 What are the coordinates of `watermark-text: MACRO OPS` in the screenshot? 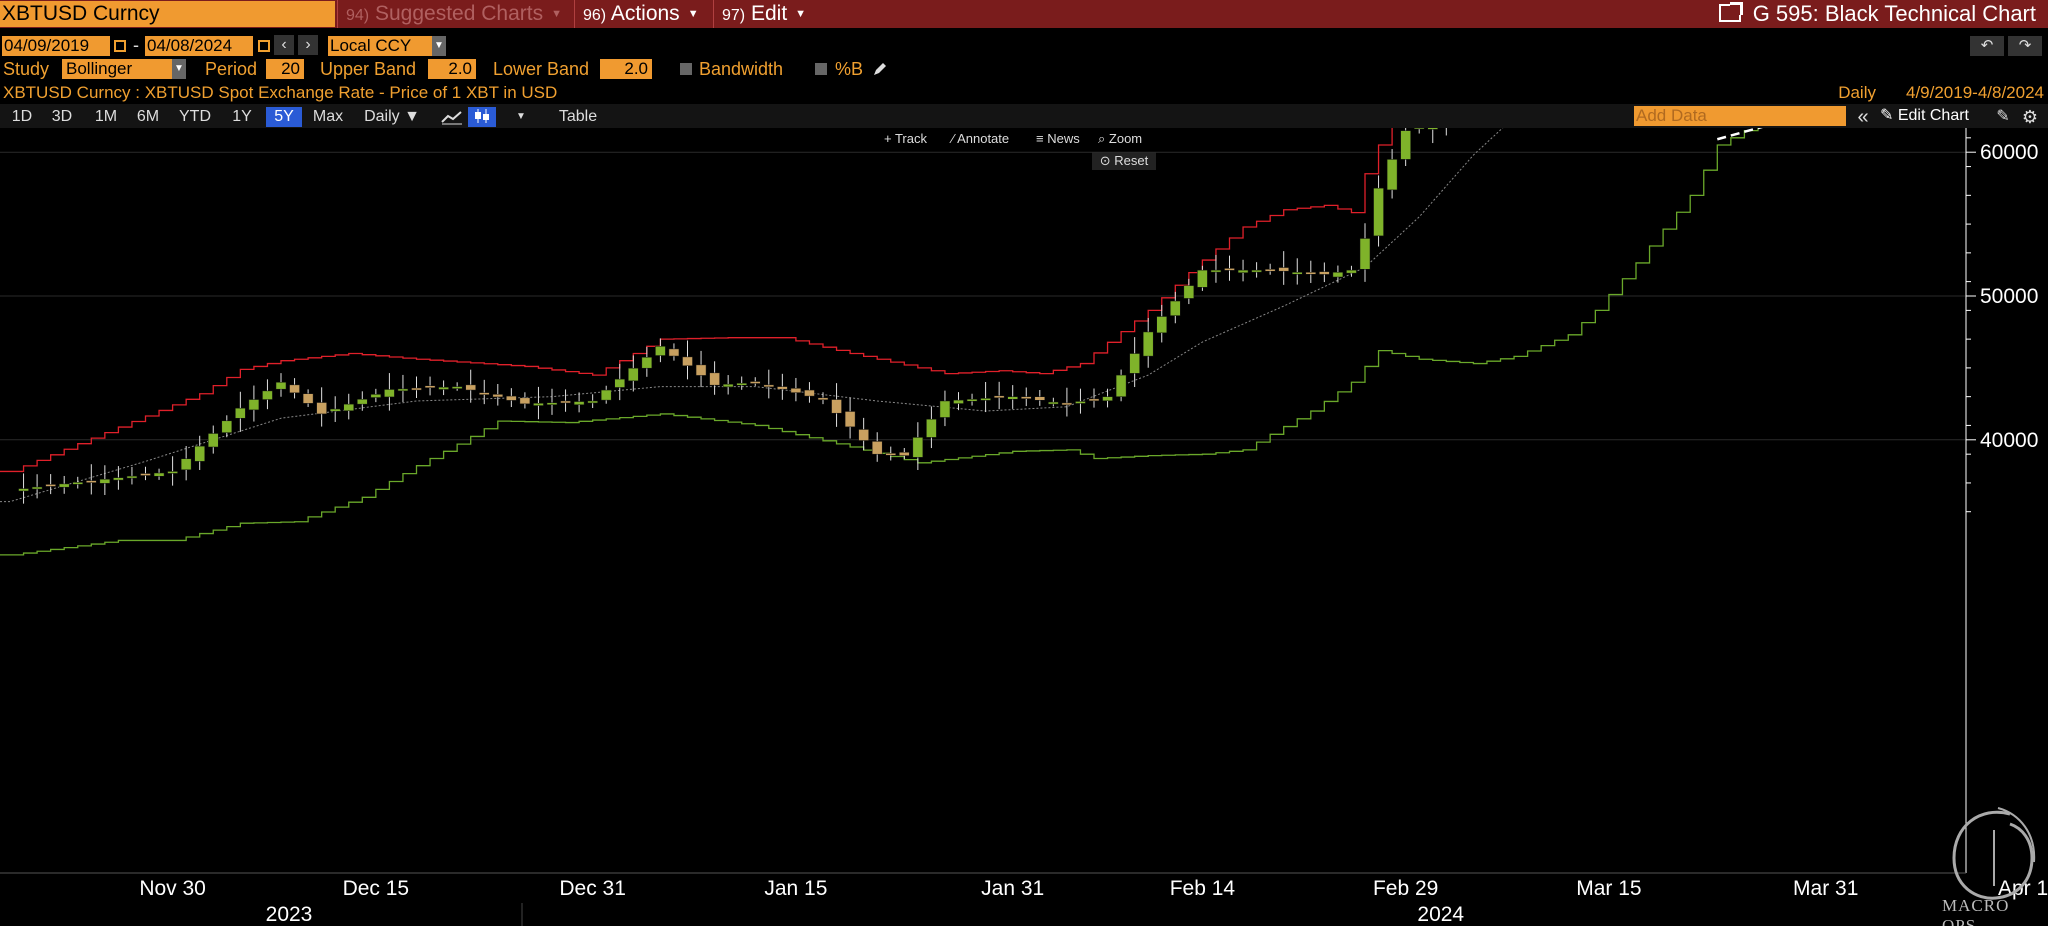 It's located at (1976, 911).